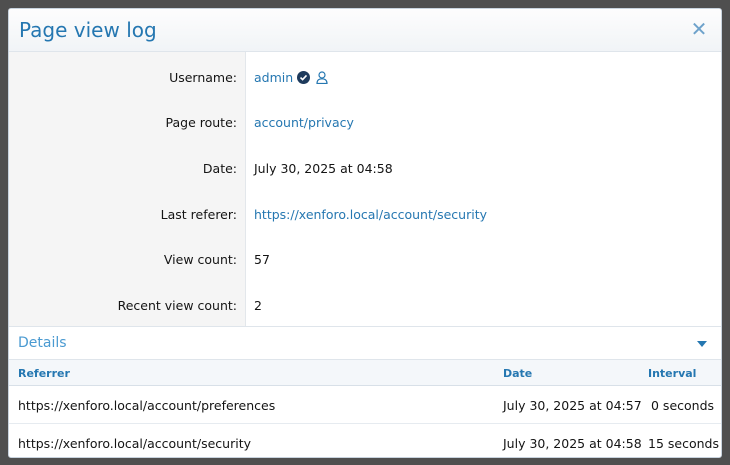  I want to click on details-section-header: Details, so click(365, 343).